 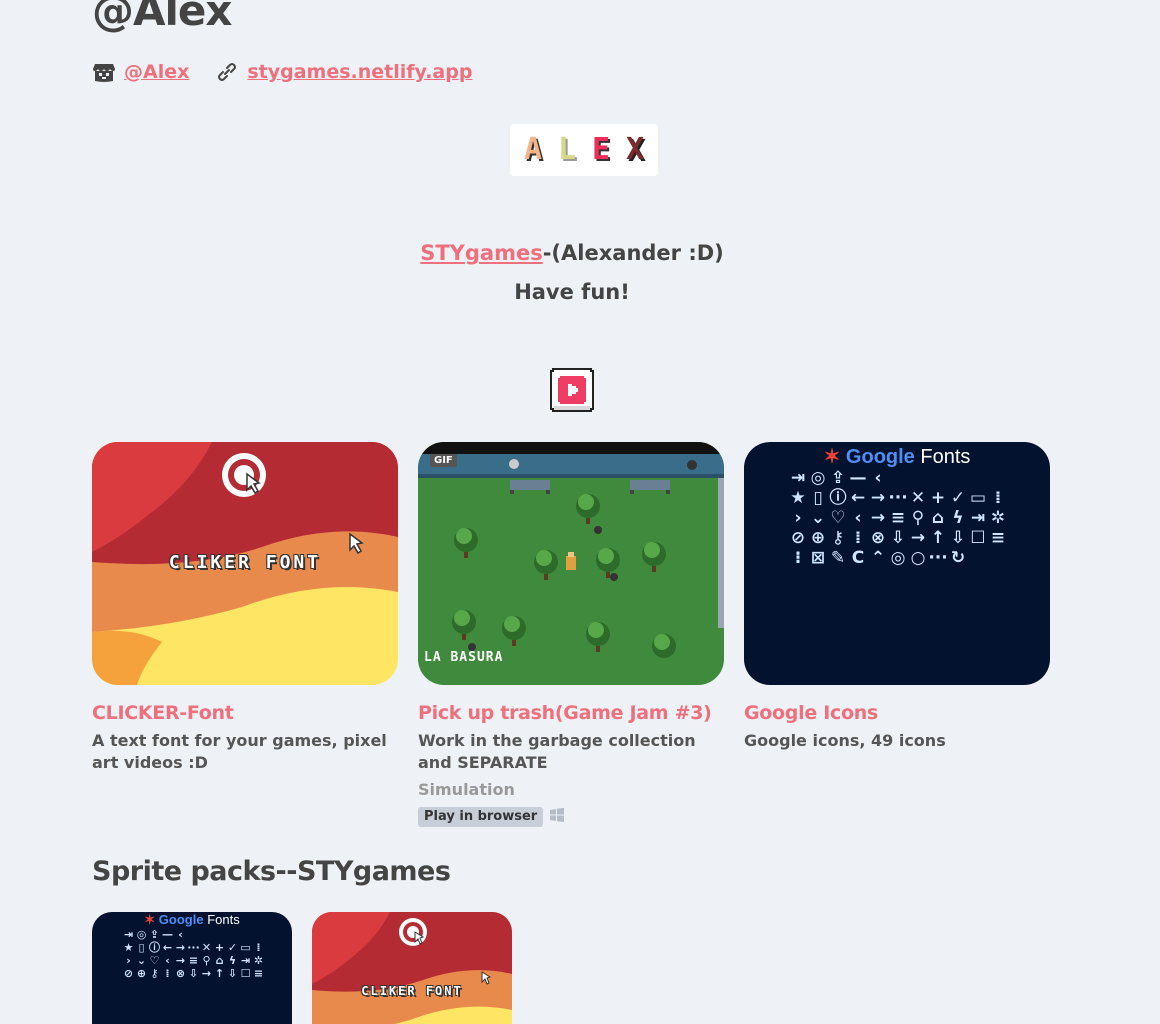 I want to click on itch-io-icon, so click(x=104, y=72).